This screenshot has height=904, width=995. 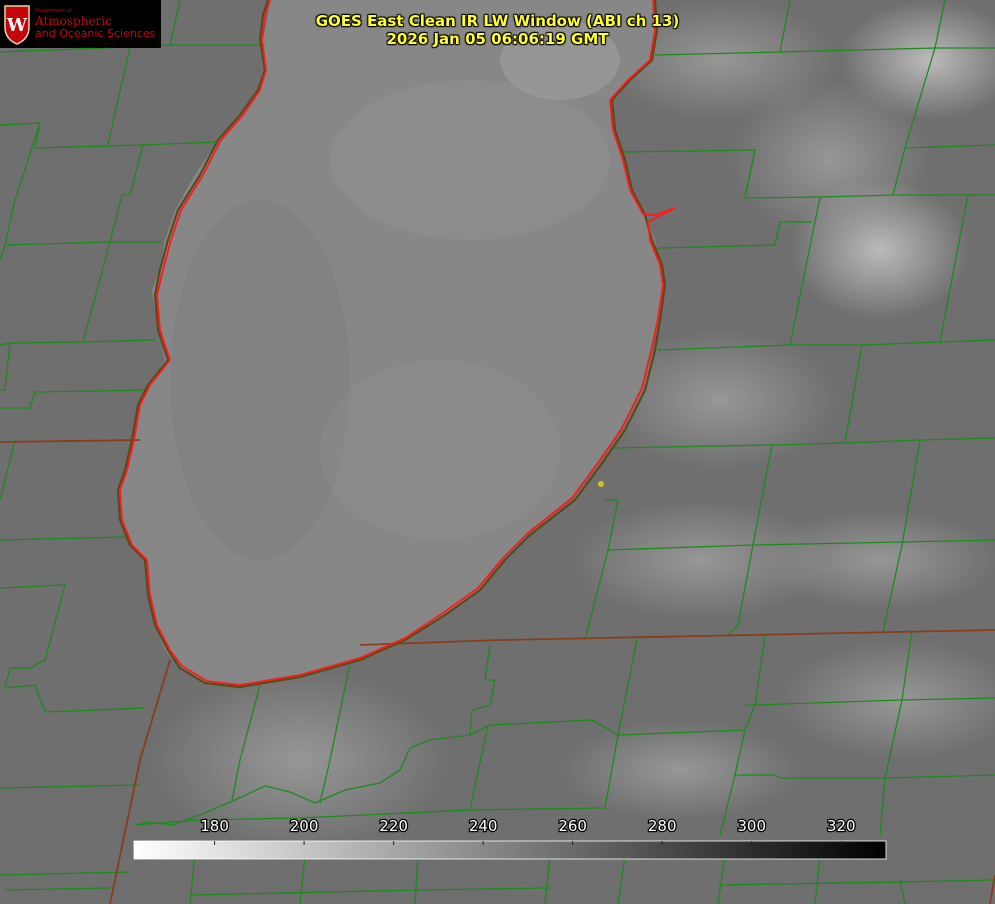 What do you see at coordinates (601, 484) in the screenshot?
I see `location-marker` at bounding box center [601, 484].